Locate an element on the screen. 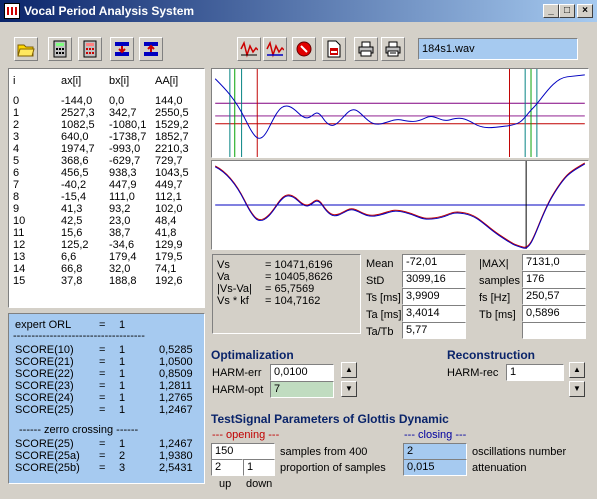 This screenshot has width=597, height=499. cell-ax: 66,8 is located at coordinates (72, 269).